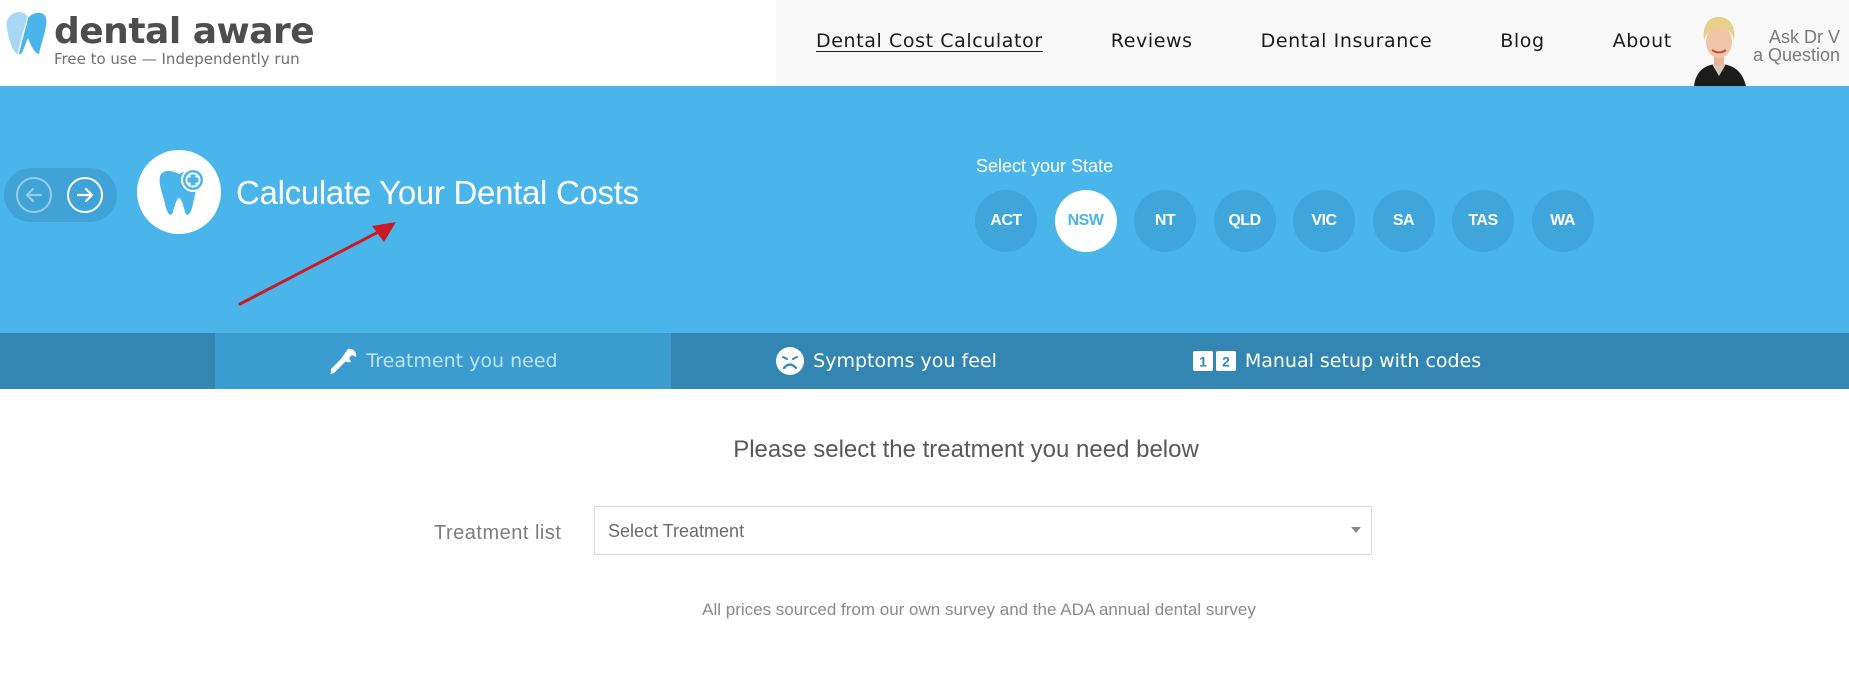 This screenshot has width=1849, height=684. What do you see at coordinates (184, 31) in the screenshot?
I see `logo-name: dental aware` at bounding box center [184, 31].